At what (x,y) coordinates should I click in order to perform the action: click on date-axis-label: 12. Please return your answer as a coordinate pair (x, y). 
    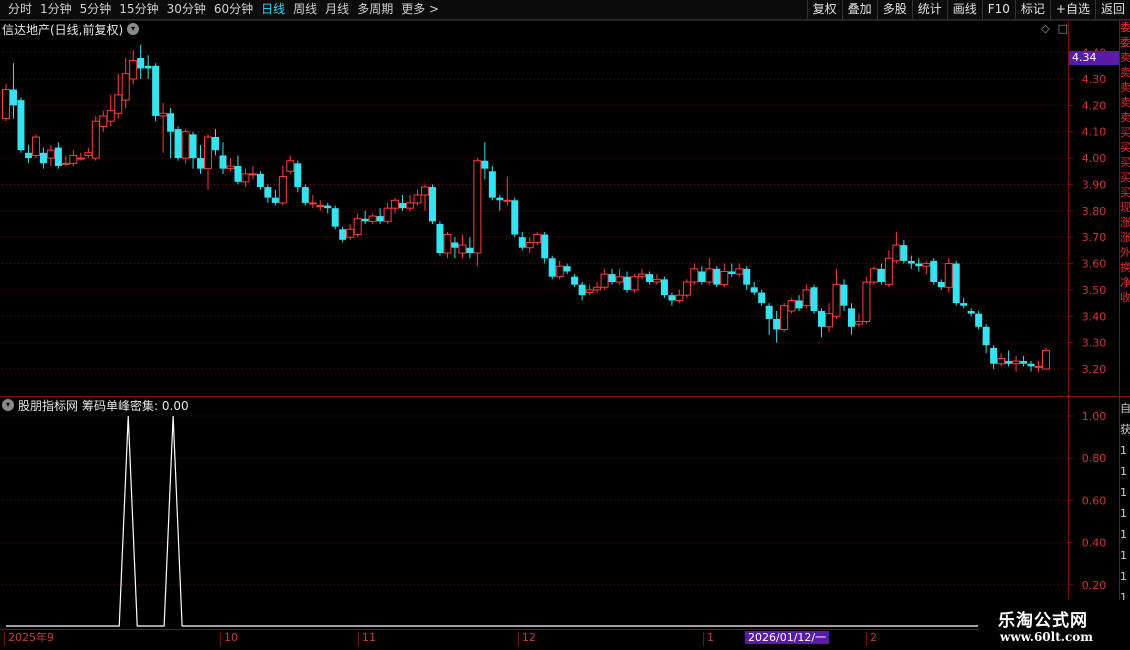
    Looking at the image, I should click on (527, 639).